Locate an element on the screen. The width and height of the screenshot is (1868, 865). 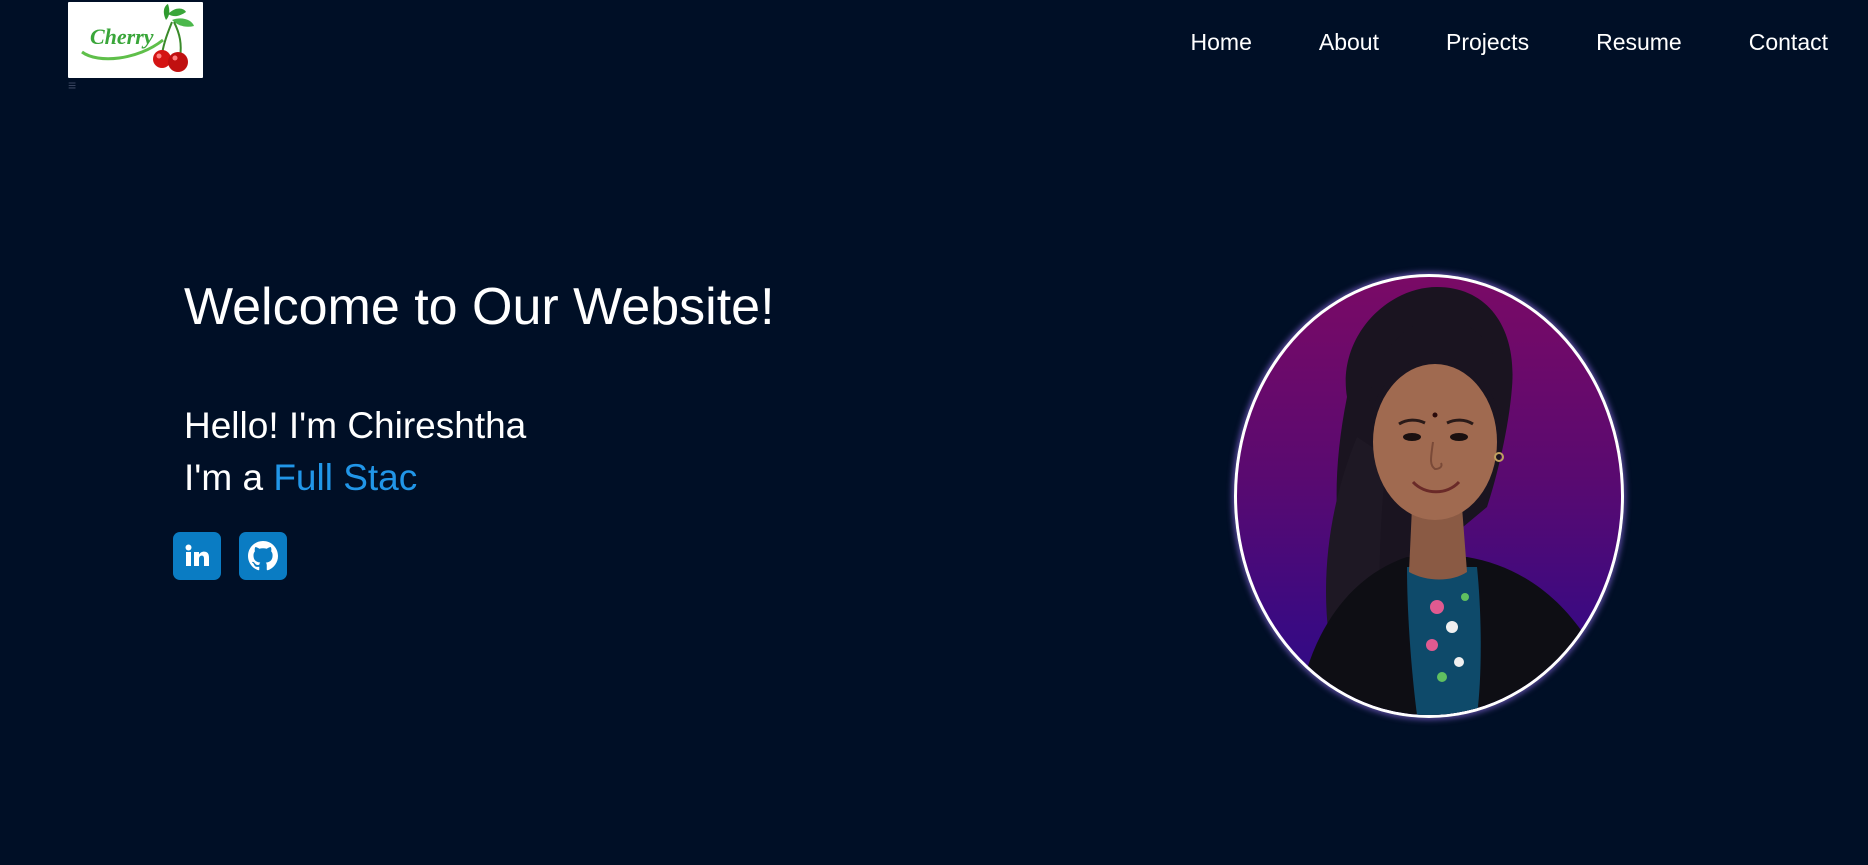
linkedin-icon is located at coordinates (197, 555).